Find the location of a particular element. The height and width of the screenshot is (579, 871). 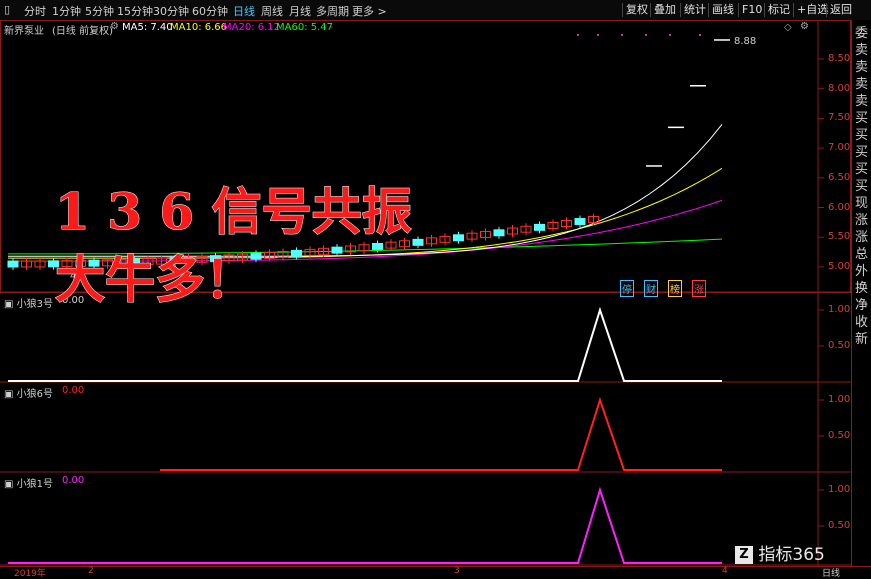

chart-settings-icon: ⚙ is located at coordinates (804, 26).